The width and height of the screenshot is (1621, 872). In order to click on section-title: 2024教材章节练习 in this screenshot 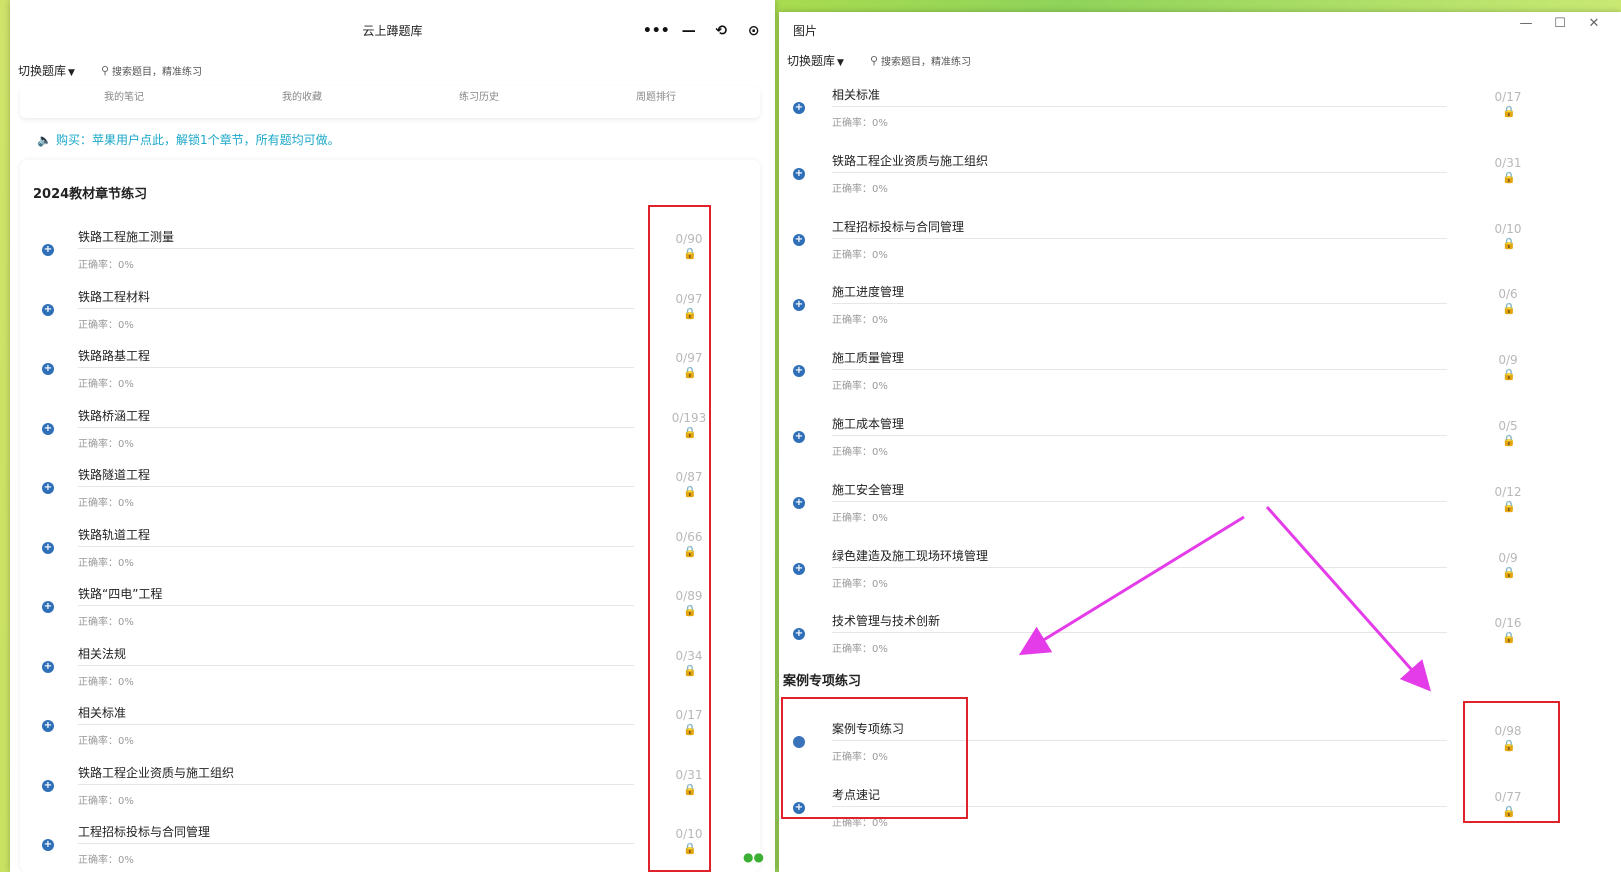, I will do `click(90, 194)`.